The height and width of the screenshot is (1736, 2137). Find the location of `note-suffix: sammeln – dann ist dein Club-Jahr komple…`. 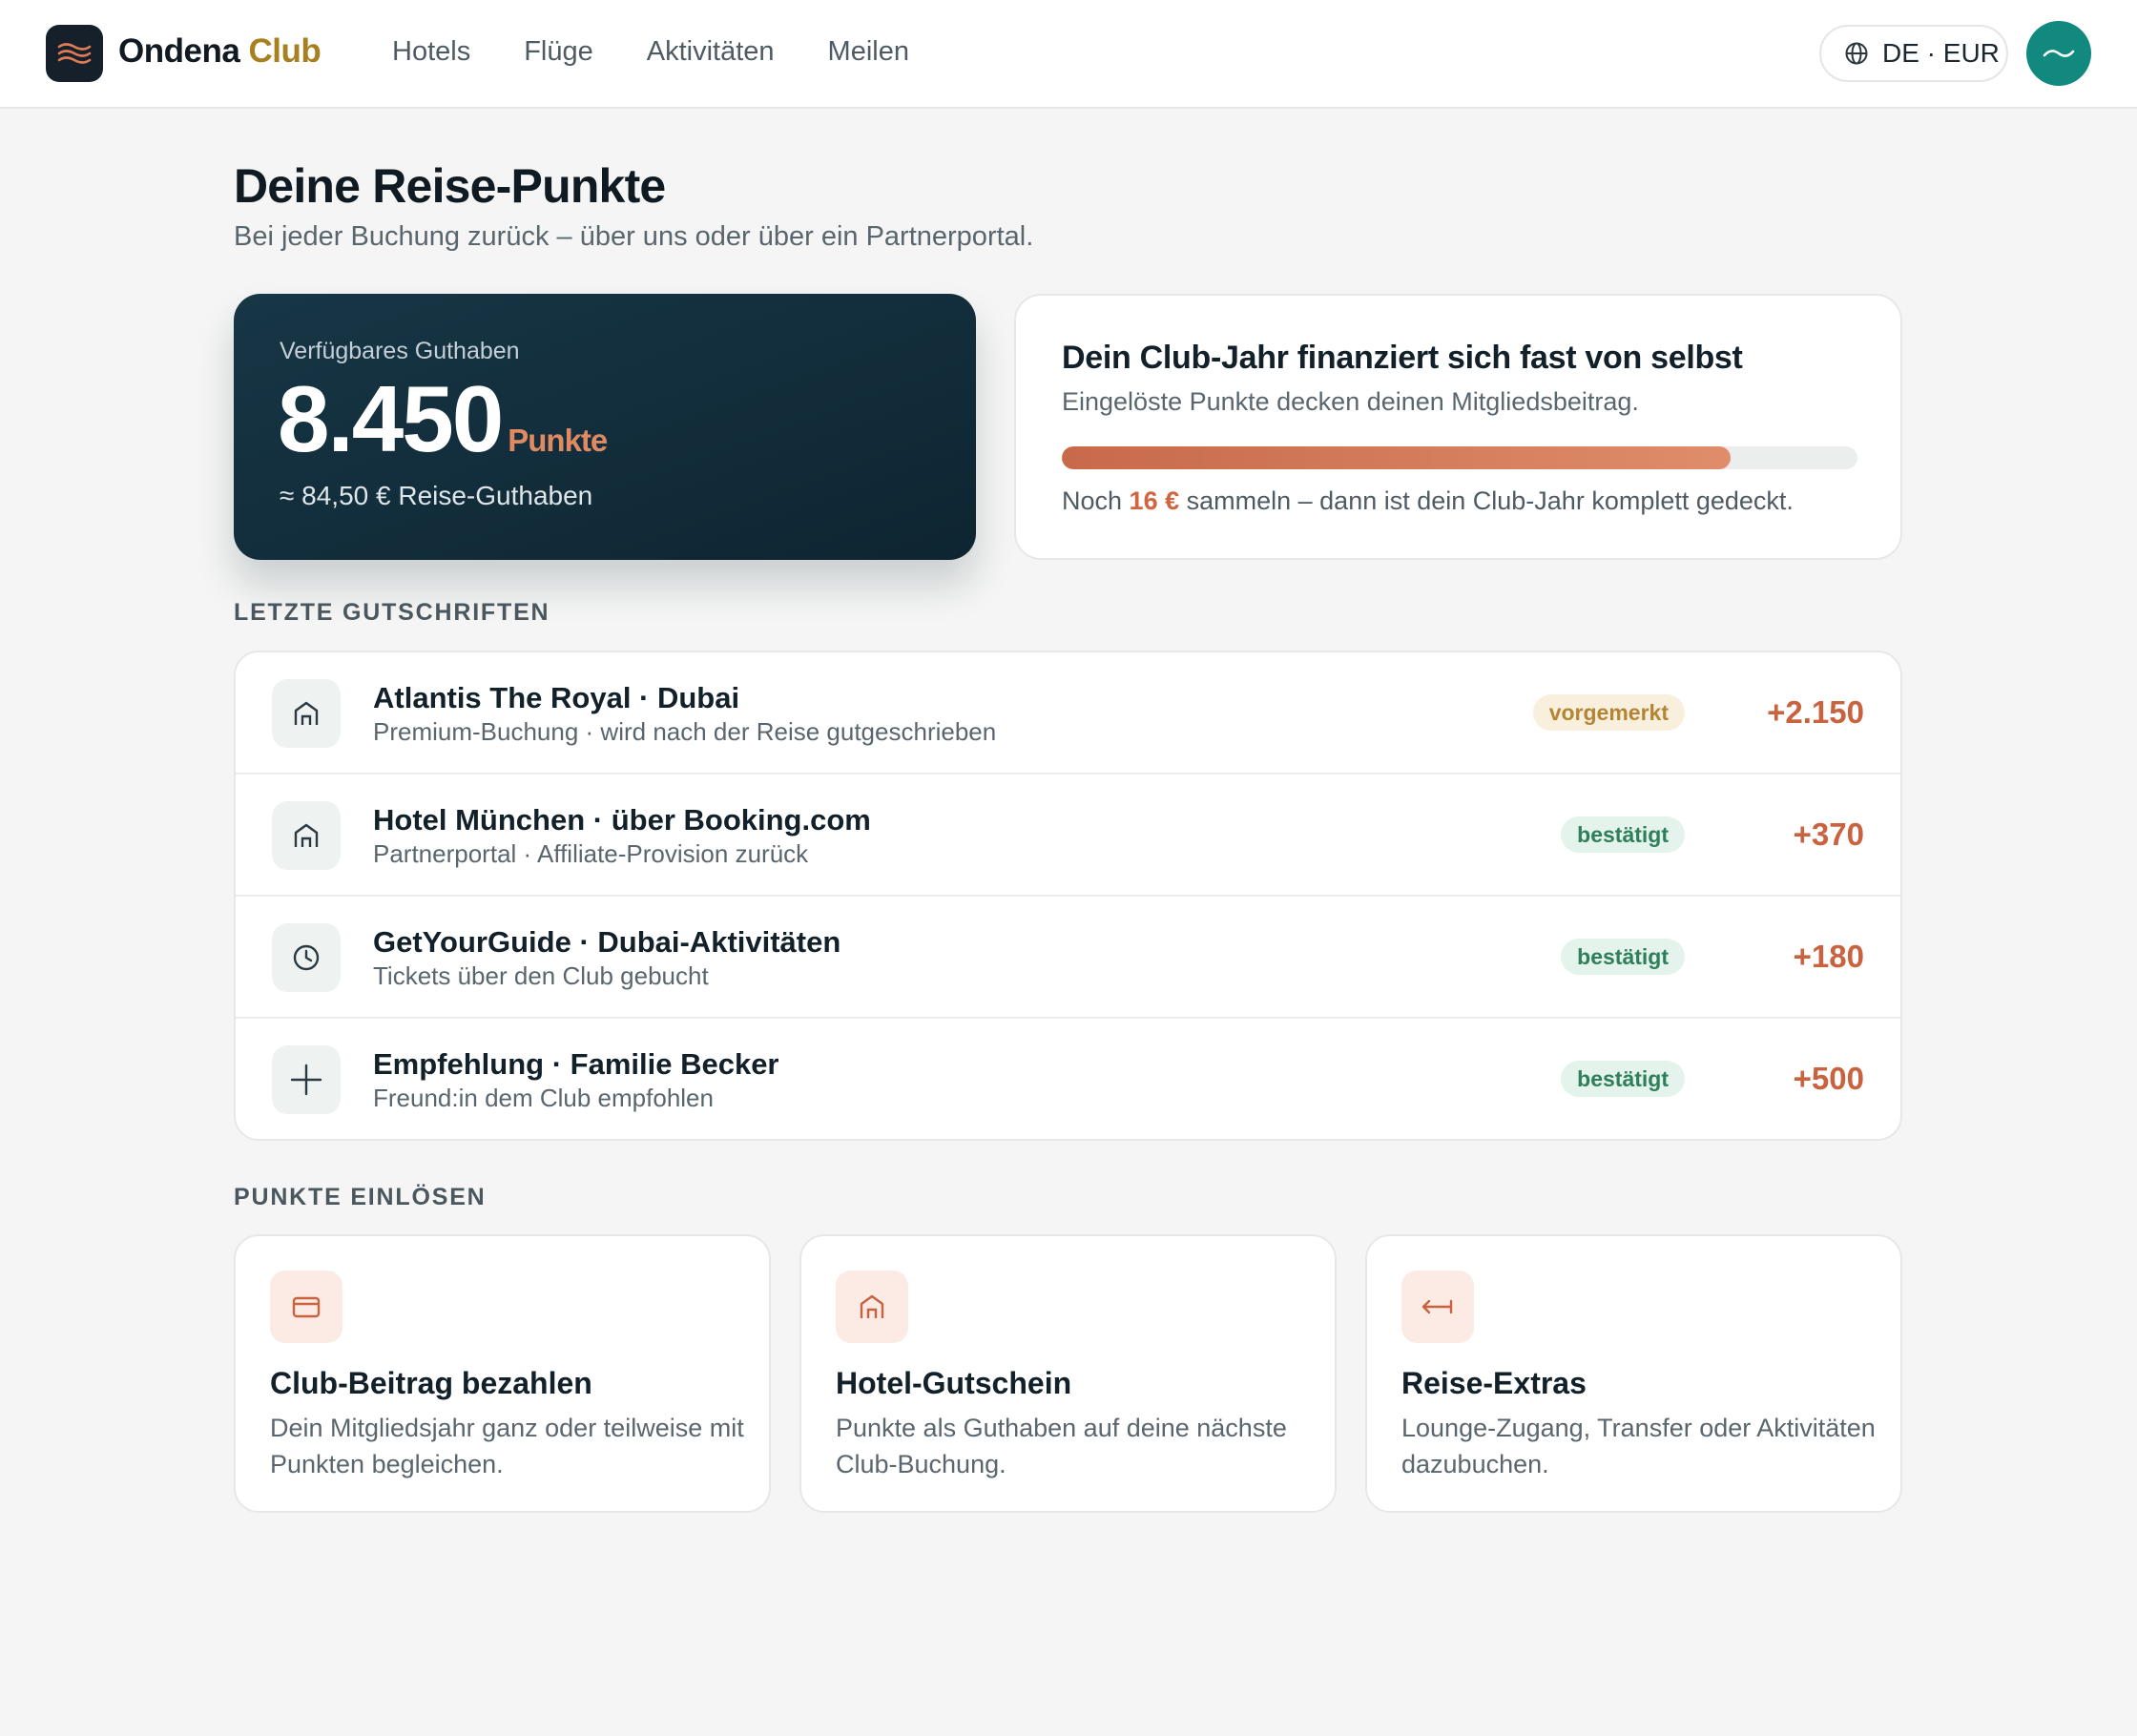

note-suffix: sammeln – dann ist dein Club-Jahr komple… is located at coordinates (1486, 501).